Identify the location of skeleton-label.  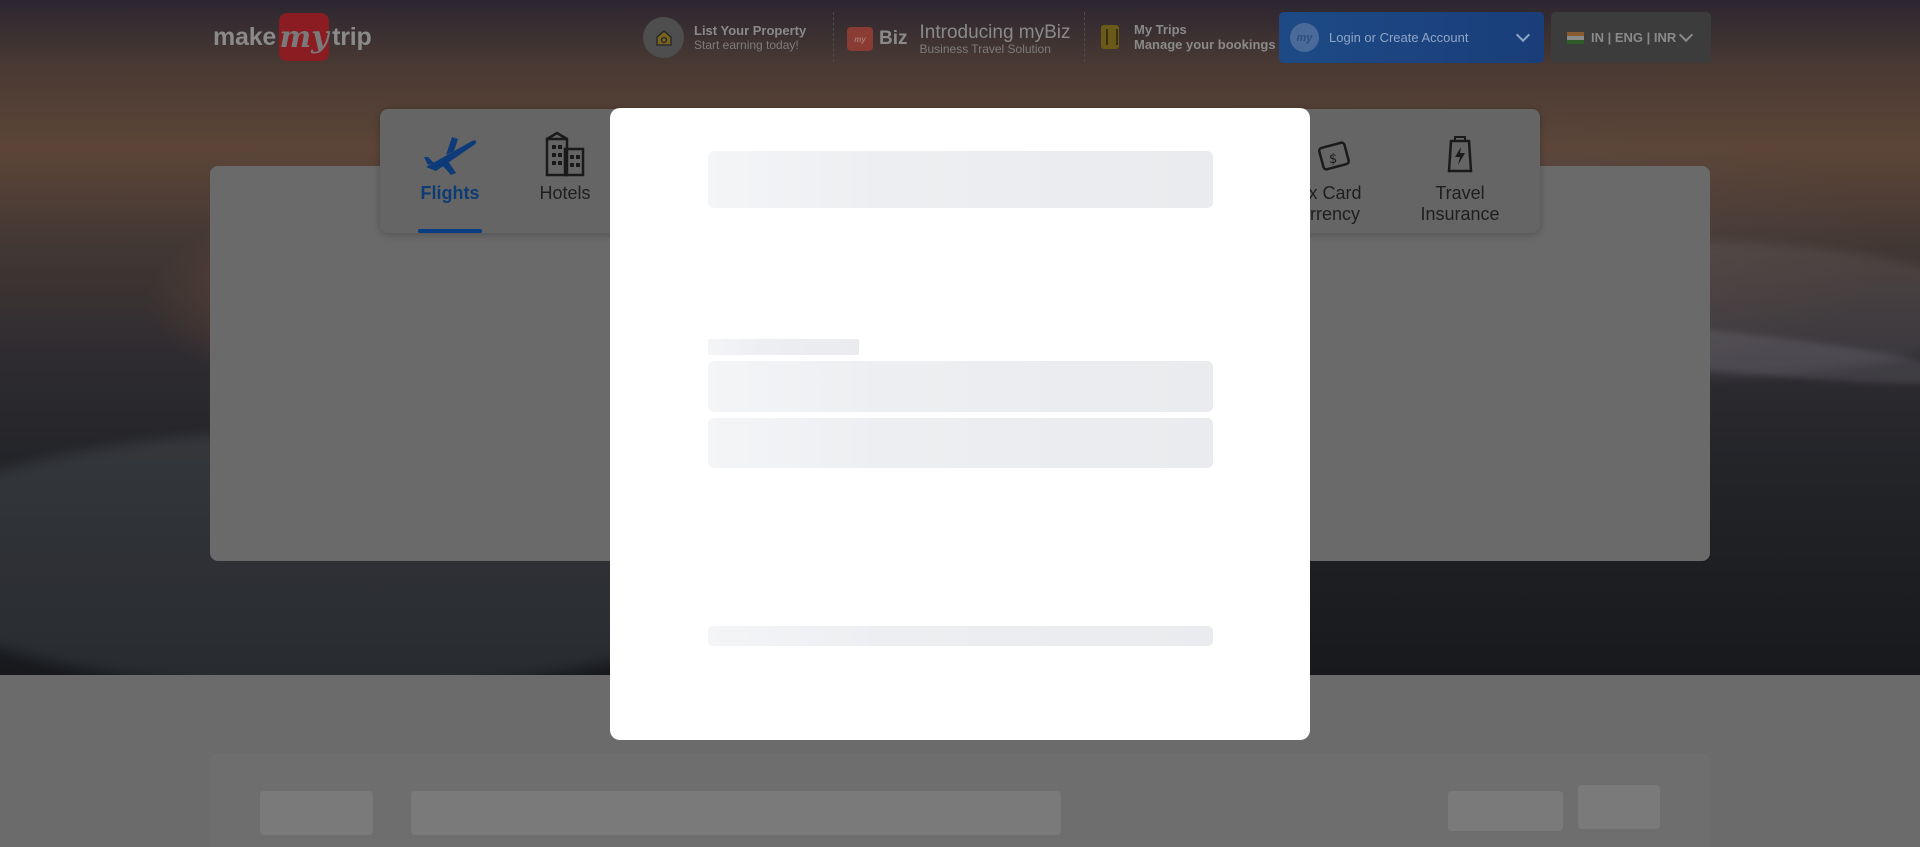
(783, 347).